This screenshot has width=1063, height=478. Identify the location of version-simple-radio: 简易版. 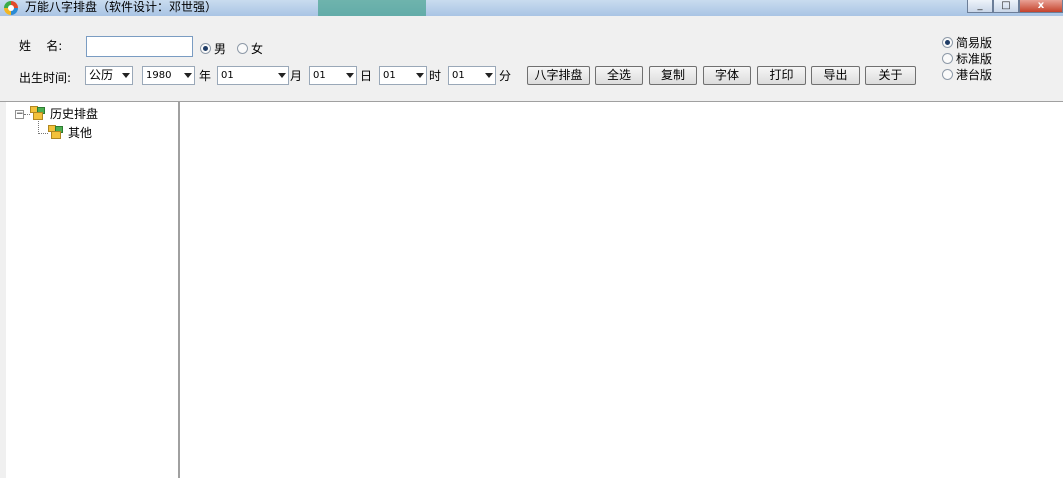
(967, 42).